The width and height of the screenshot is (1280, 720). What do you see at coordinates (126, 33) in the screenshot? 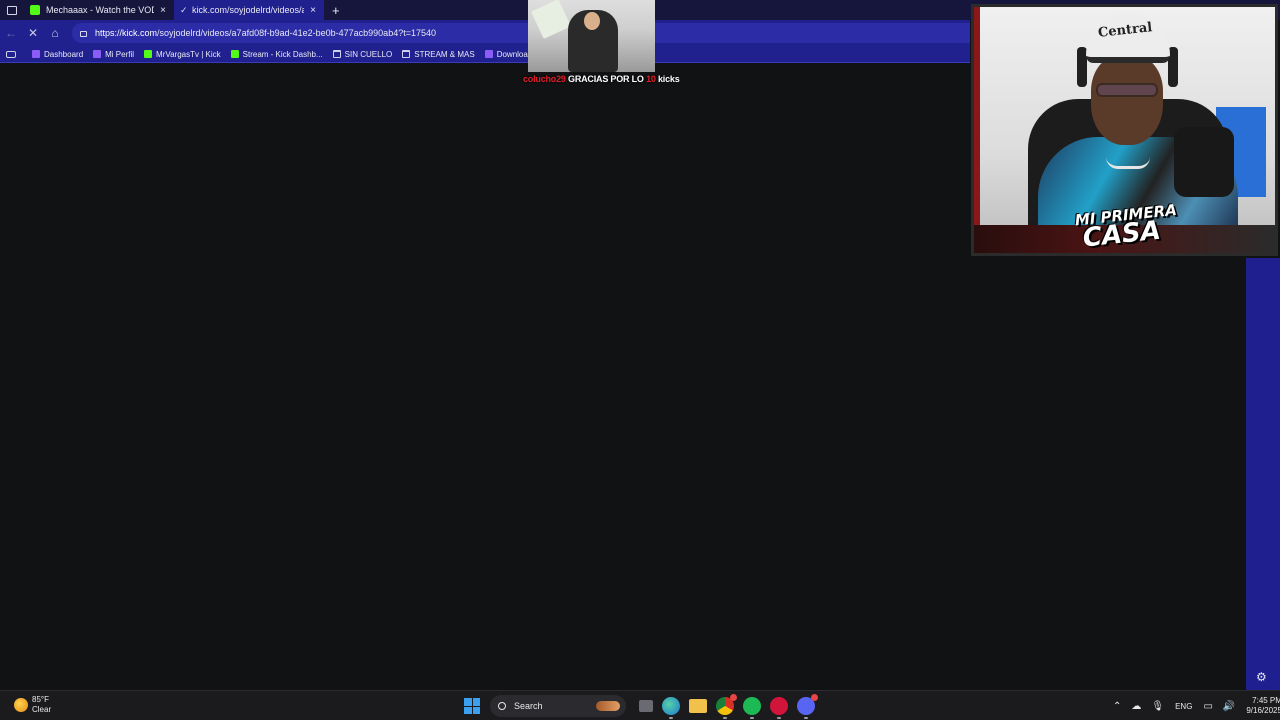
I see `url-host: https://kick.com` at bounding box center [126, 33].